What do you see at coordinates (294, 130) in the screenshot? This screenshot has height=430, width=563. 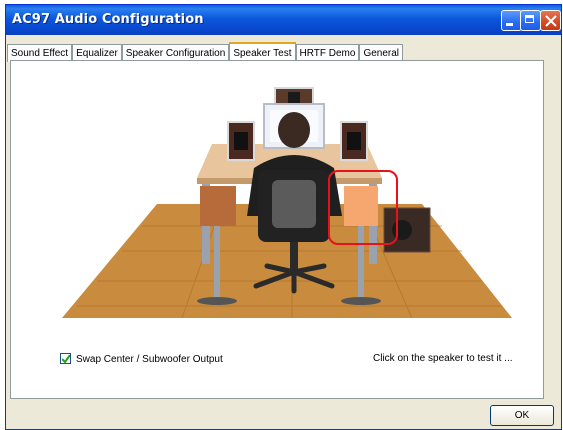 I see `listener-head` at bounding box center [294, 130].